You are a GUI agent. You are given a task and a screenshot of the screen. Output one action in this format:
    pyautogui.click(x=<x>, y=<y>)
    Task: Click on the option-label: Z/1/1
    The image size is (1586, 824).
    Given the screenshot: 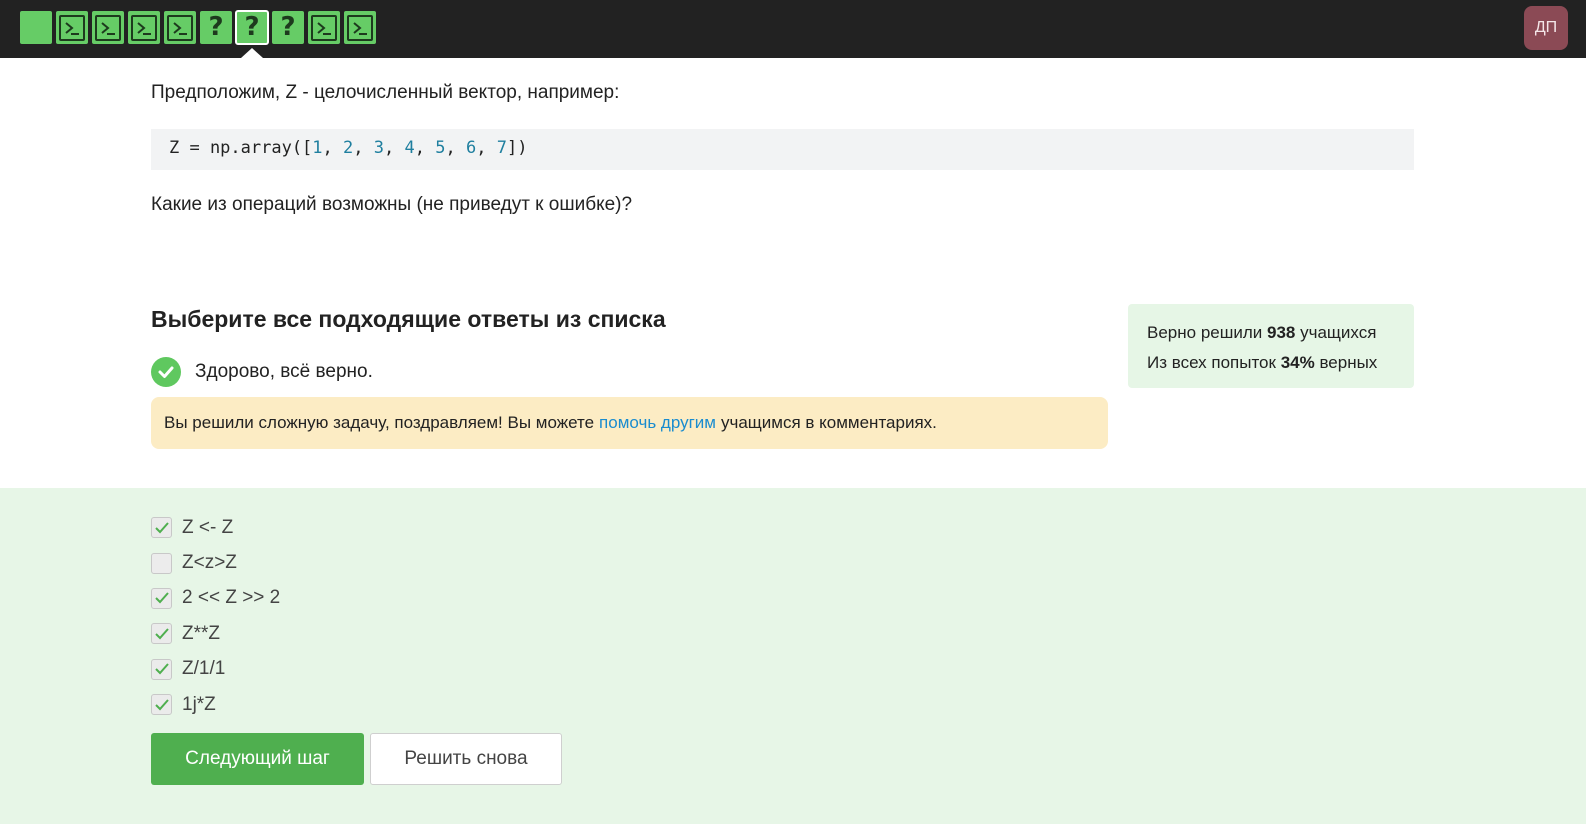 What is the action you would take?
    pyautogui.click(x=204, y=669)
    